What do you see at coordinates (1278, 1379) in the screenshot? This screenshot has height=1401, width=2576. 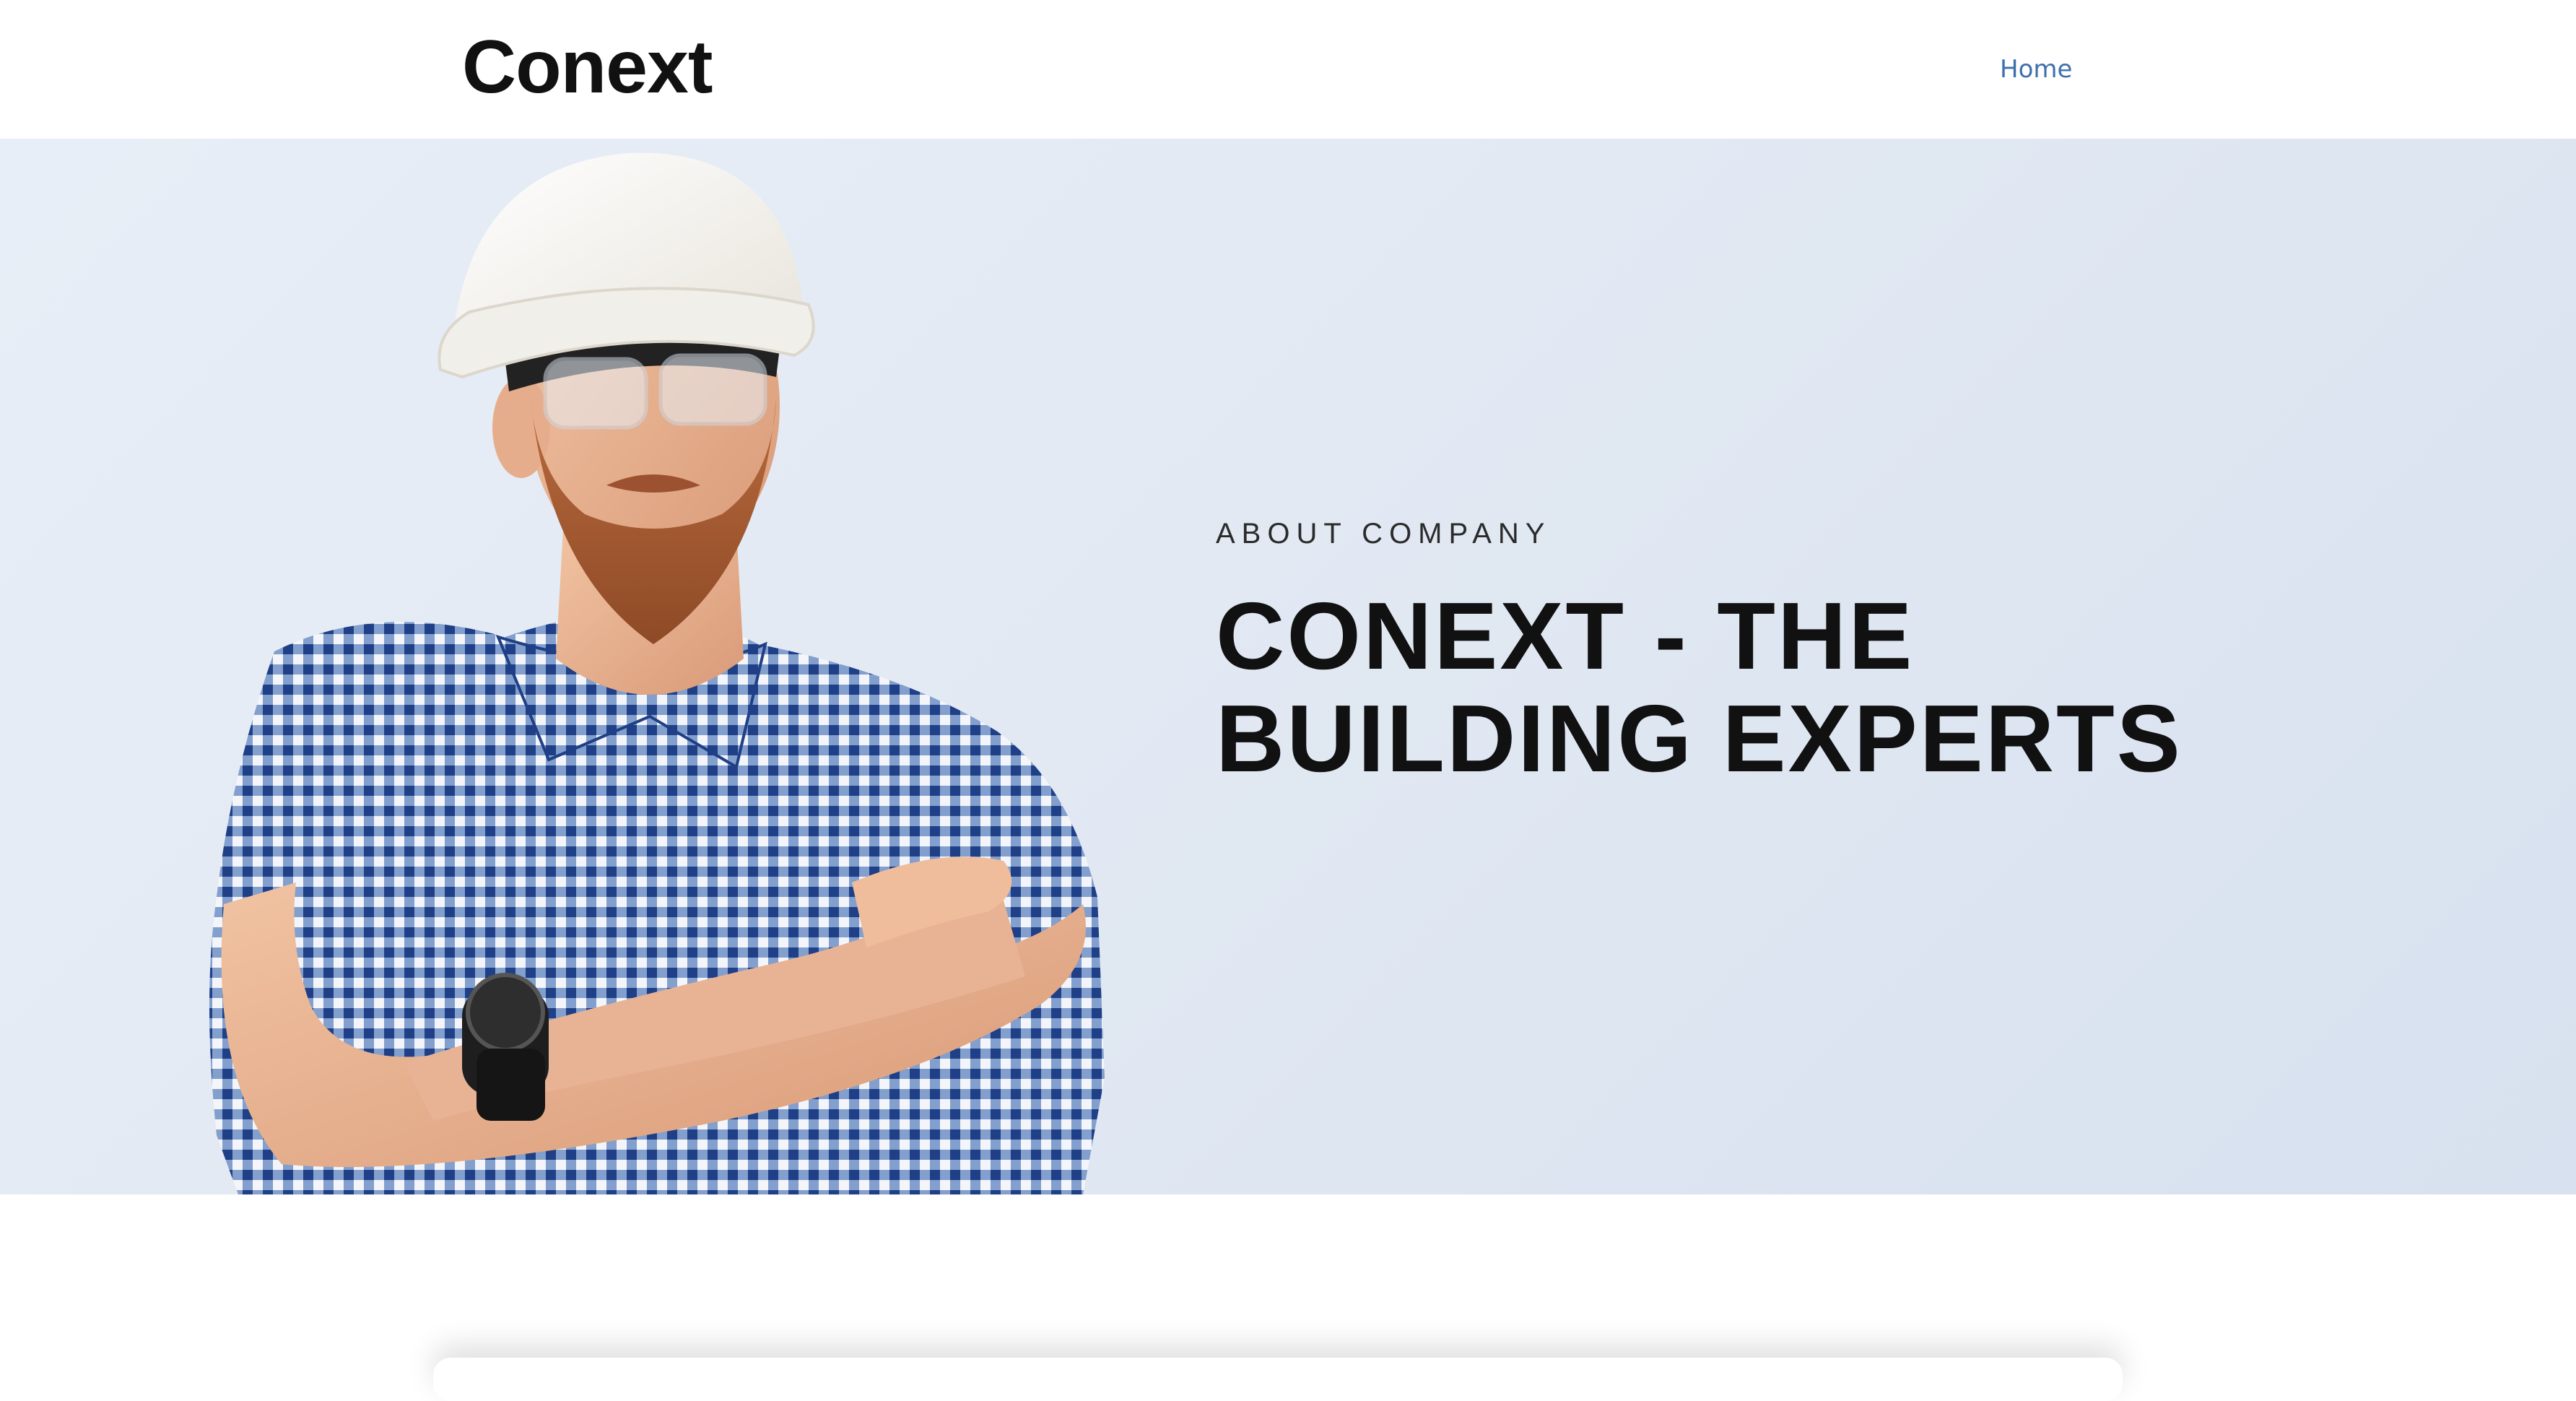 I see `content-card` at bounding box center [1278, 1379].